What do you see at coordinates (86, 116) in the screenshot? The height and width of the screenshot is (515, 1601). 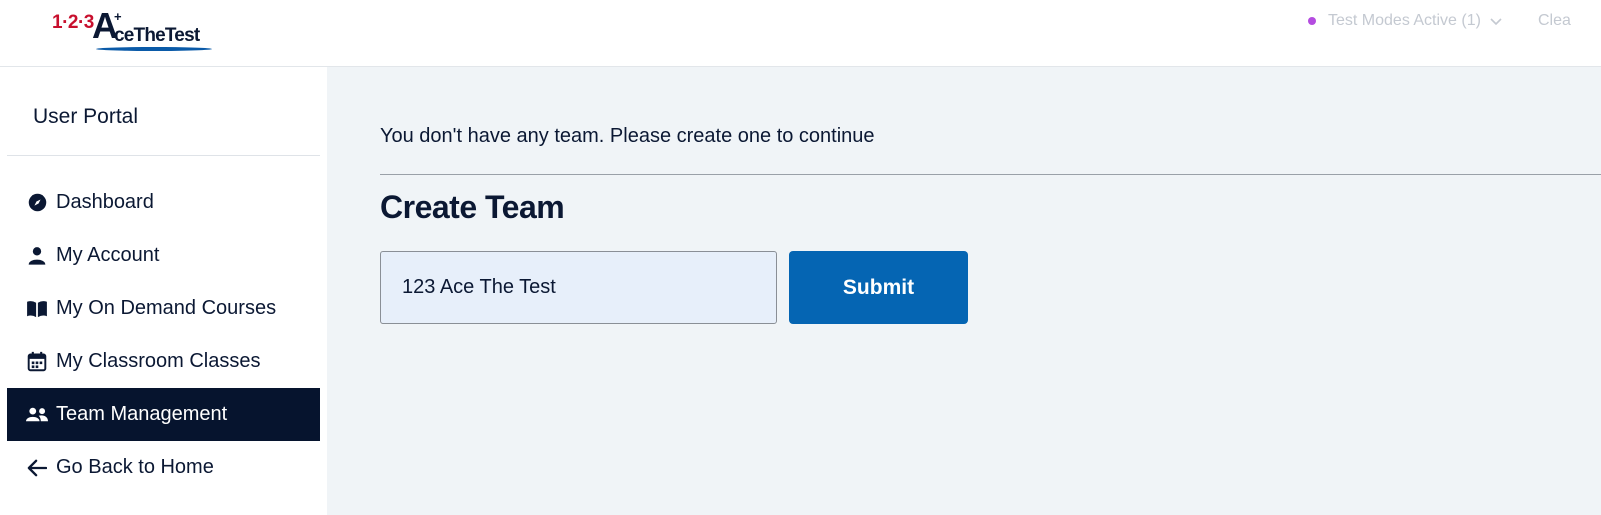 I see `portal-title: User Portal` at bounding box center [86, 116].